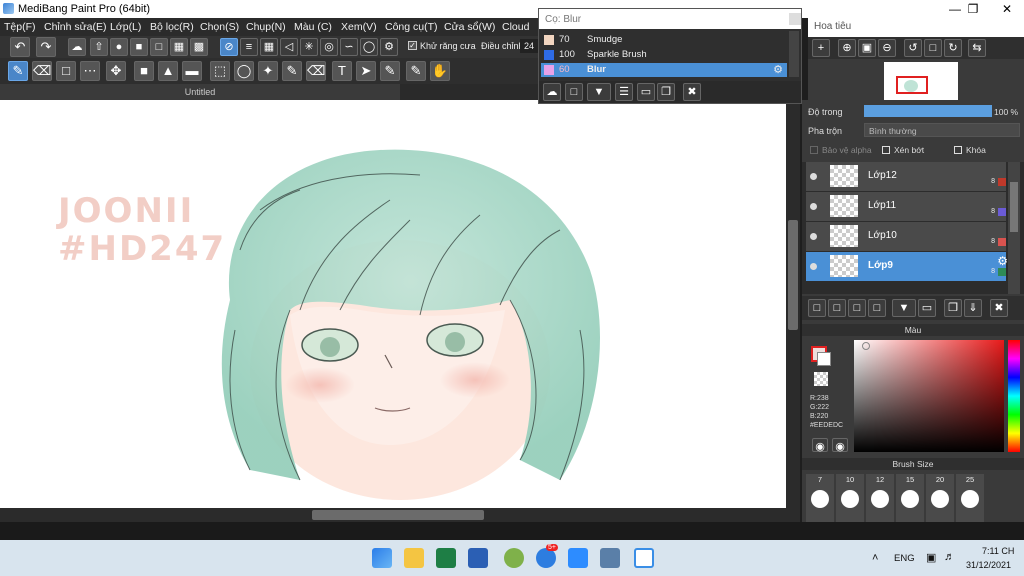 Image resolution: width=1024 pixels, height=576 pixels. Describe the element at coordinates (552, 92) in the screenshot. I see `brush-cloud-icon: ☁` at that location.